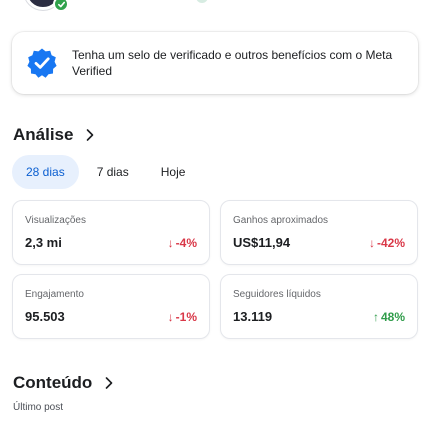  I want to click on analysis-header: Análise, so click(54, 135).